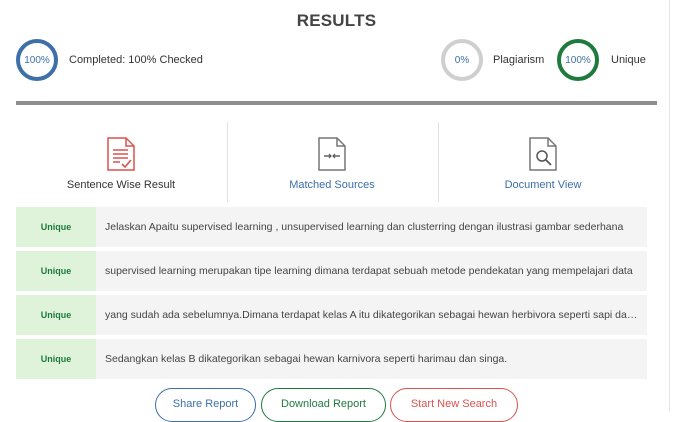  Describe the element at coordinates (336, 103) in the screenshot. I see `progress-bar` at that location.